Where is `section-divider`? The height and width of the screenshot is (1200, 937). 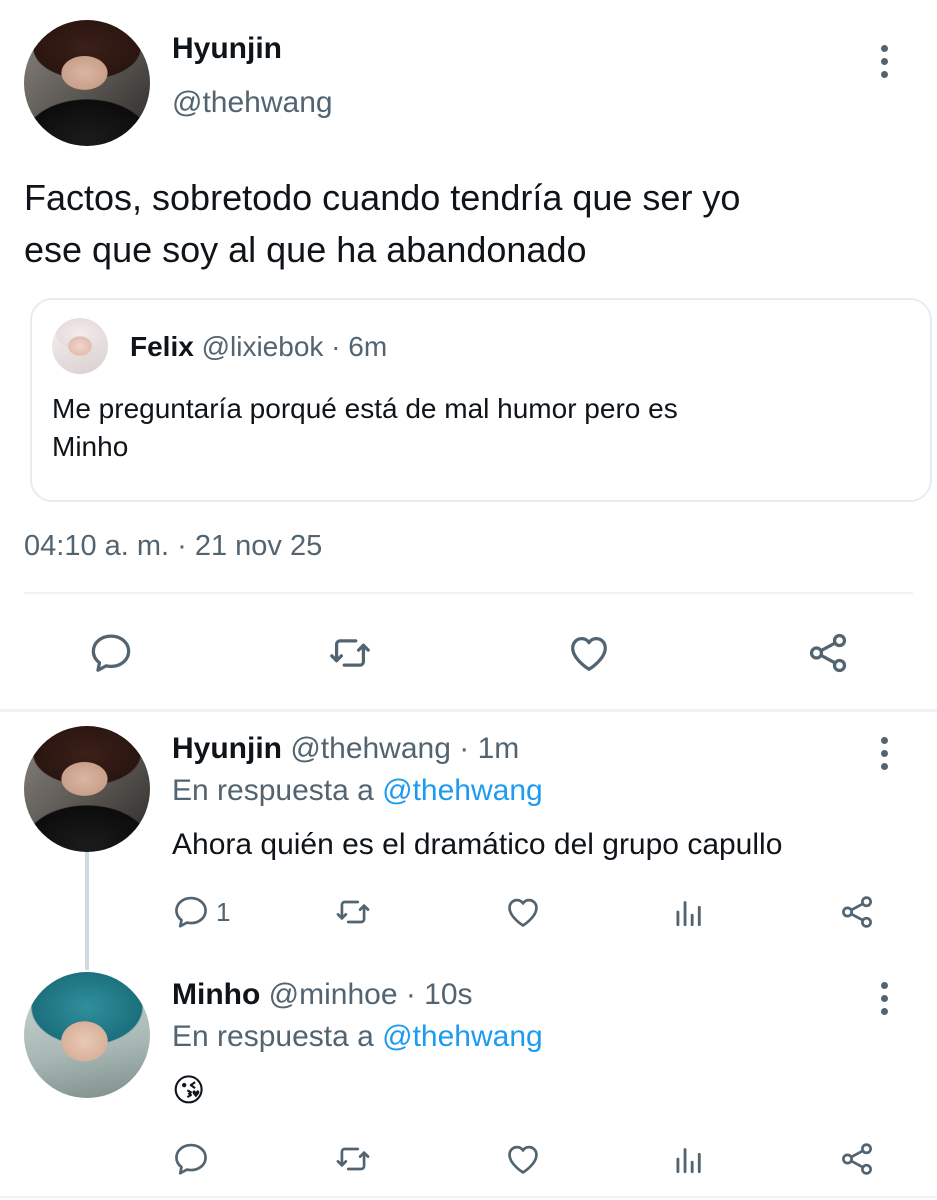 section-divider is located at coordinates (468, 710).